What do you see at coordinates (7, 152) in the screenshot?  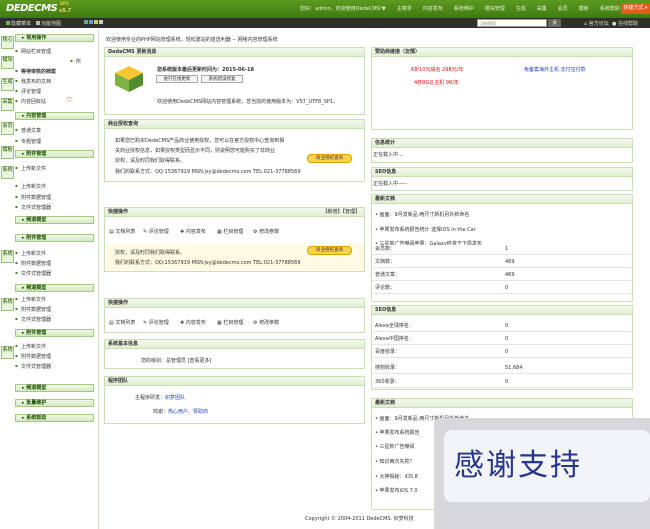 I see `tab-template: 模板` at bounding box center [7, 152].